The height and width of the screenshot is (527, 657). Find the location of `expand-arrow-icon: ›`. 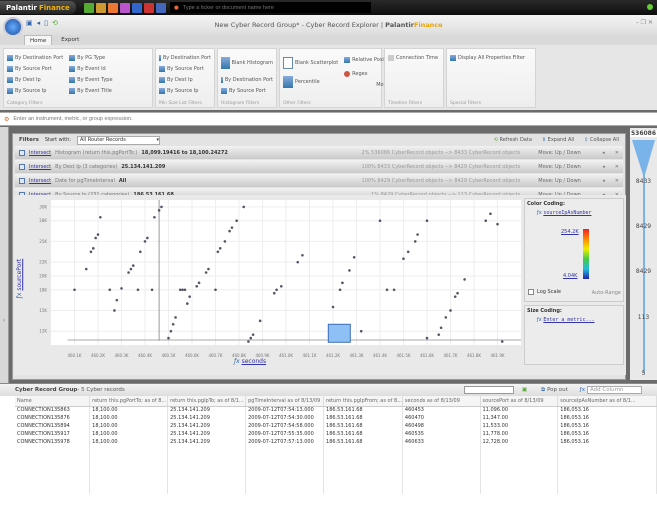

expand-arrow-icon: › is located at coordinates (4, 320).